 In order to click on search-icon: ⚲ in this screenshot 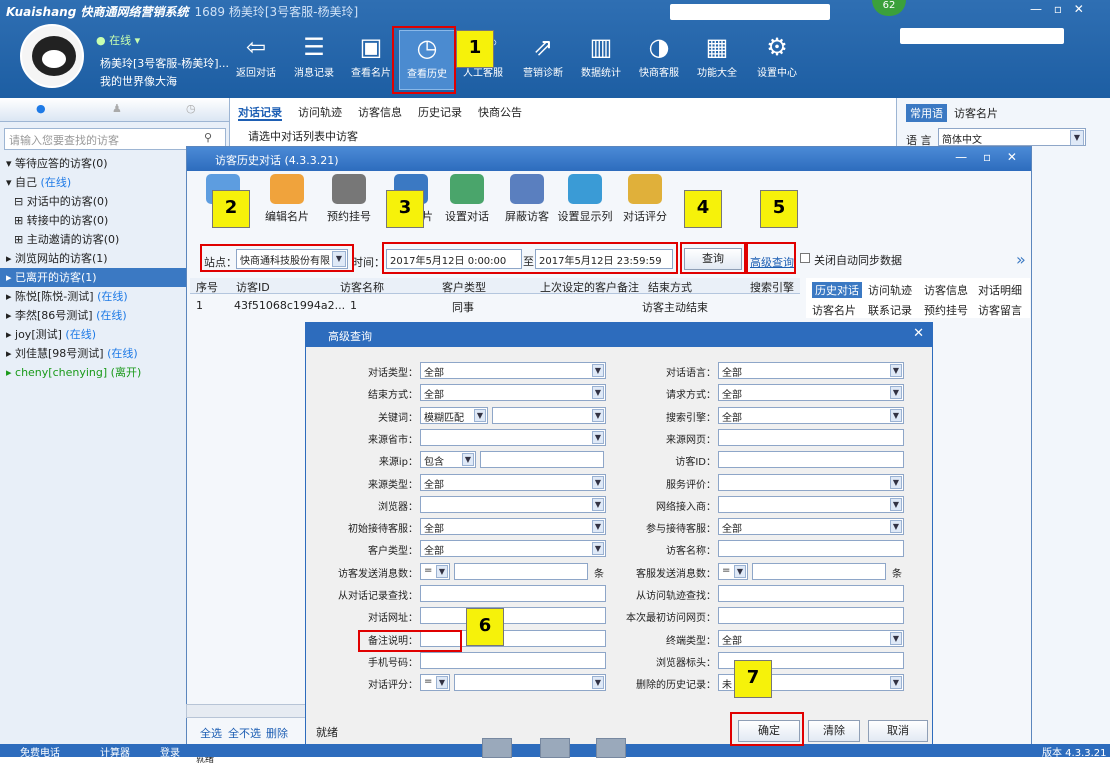, I will do `click(208, 137)`.